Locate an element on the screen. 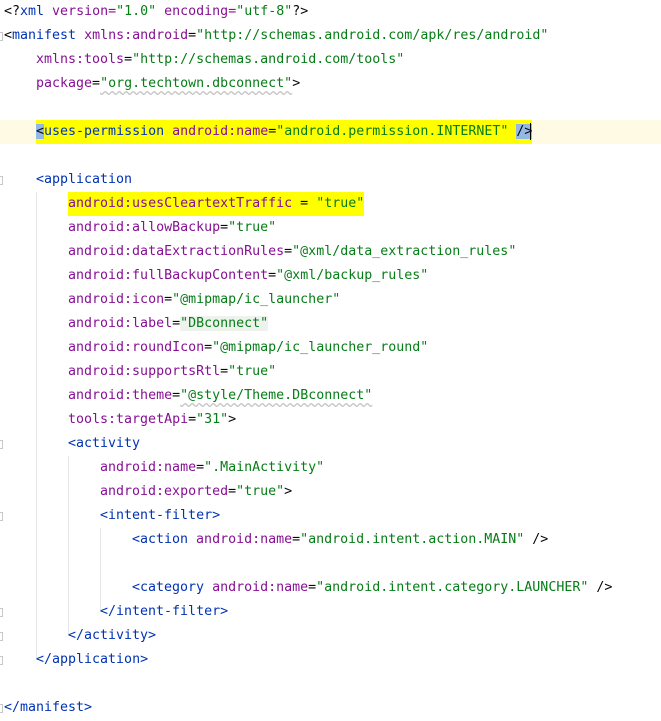  attr-value: ".MainActivity" is located at coordinates (264, 467).